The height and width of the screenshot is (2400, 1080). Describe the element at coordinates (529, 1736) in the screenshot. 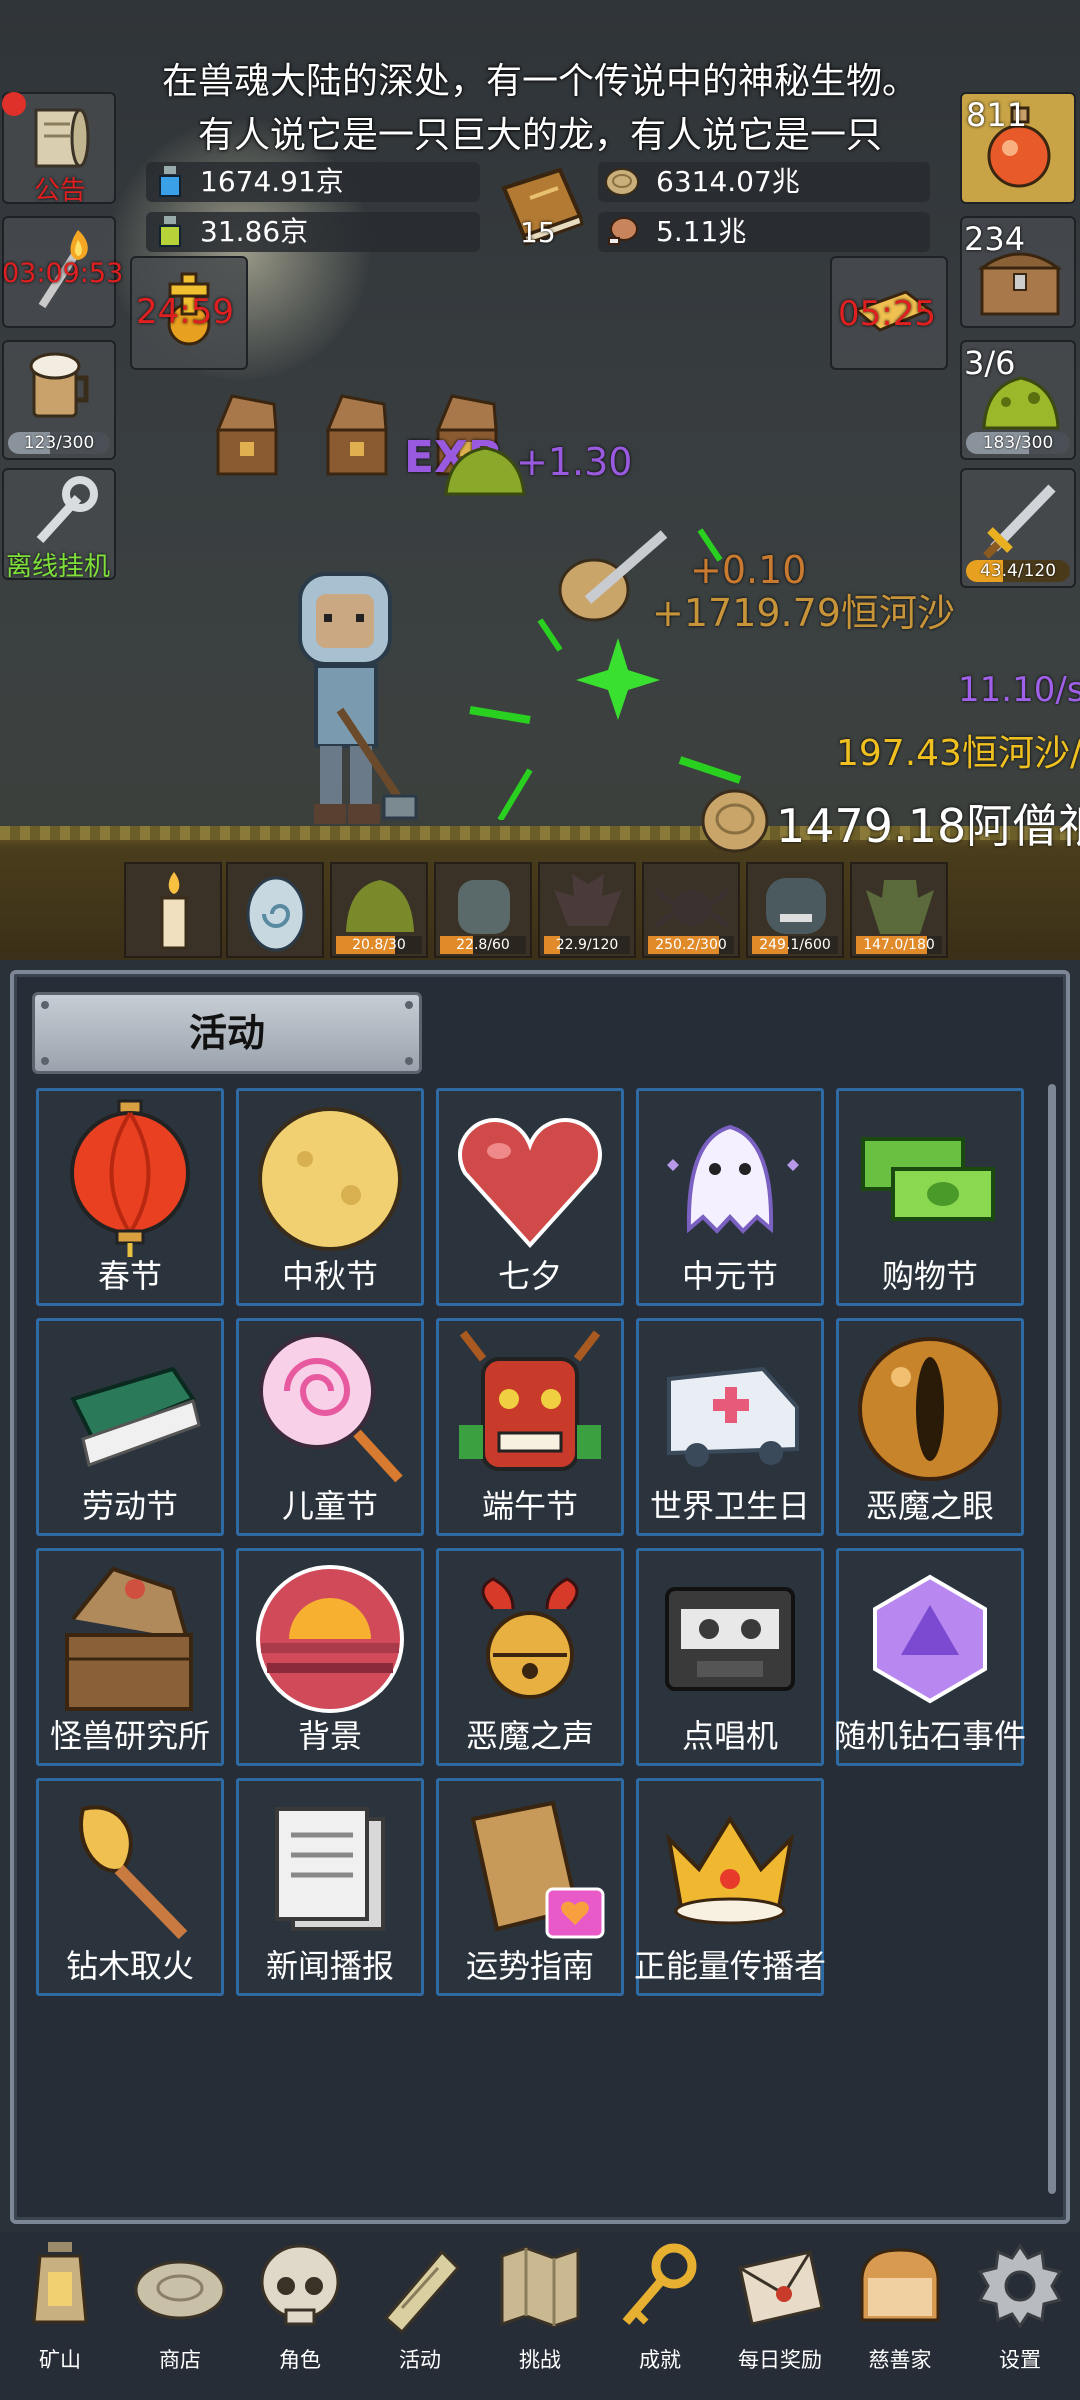

I see `tile-label: 恶魔之声` at that location.